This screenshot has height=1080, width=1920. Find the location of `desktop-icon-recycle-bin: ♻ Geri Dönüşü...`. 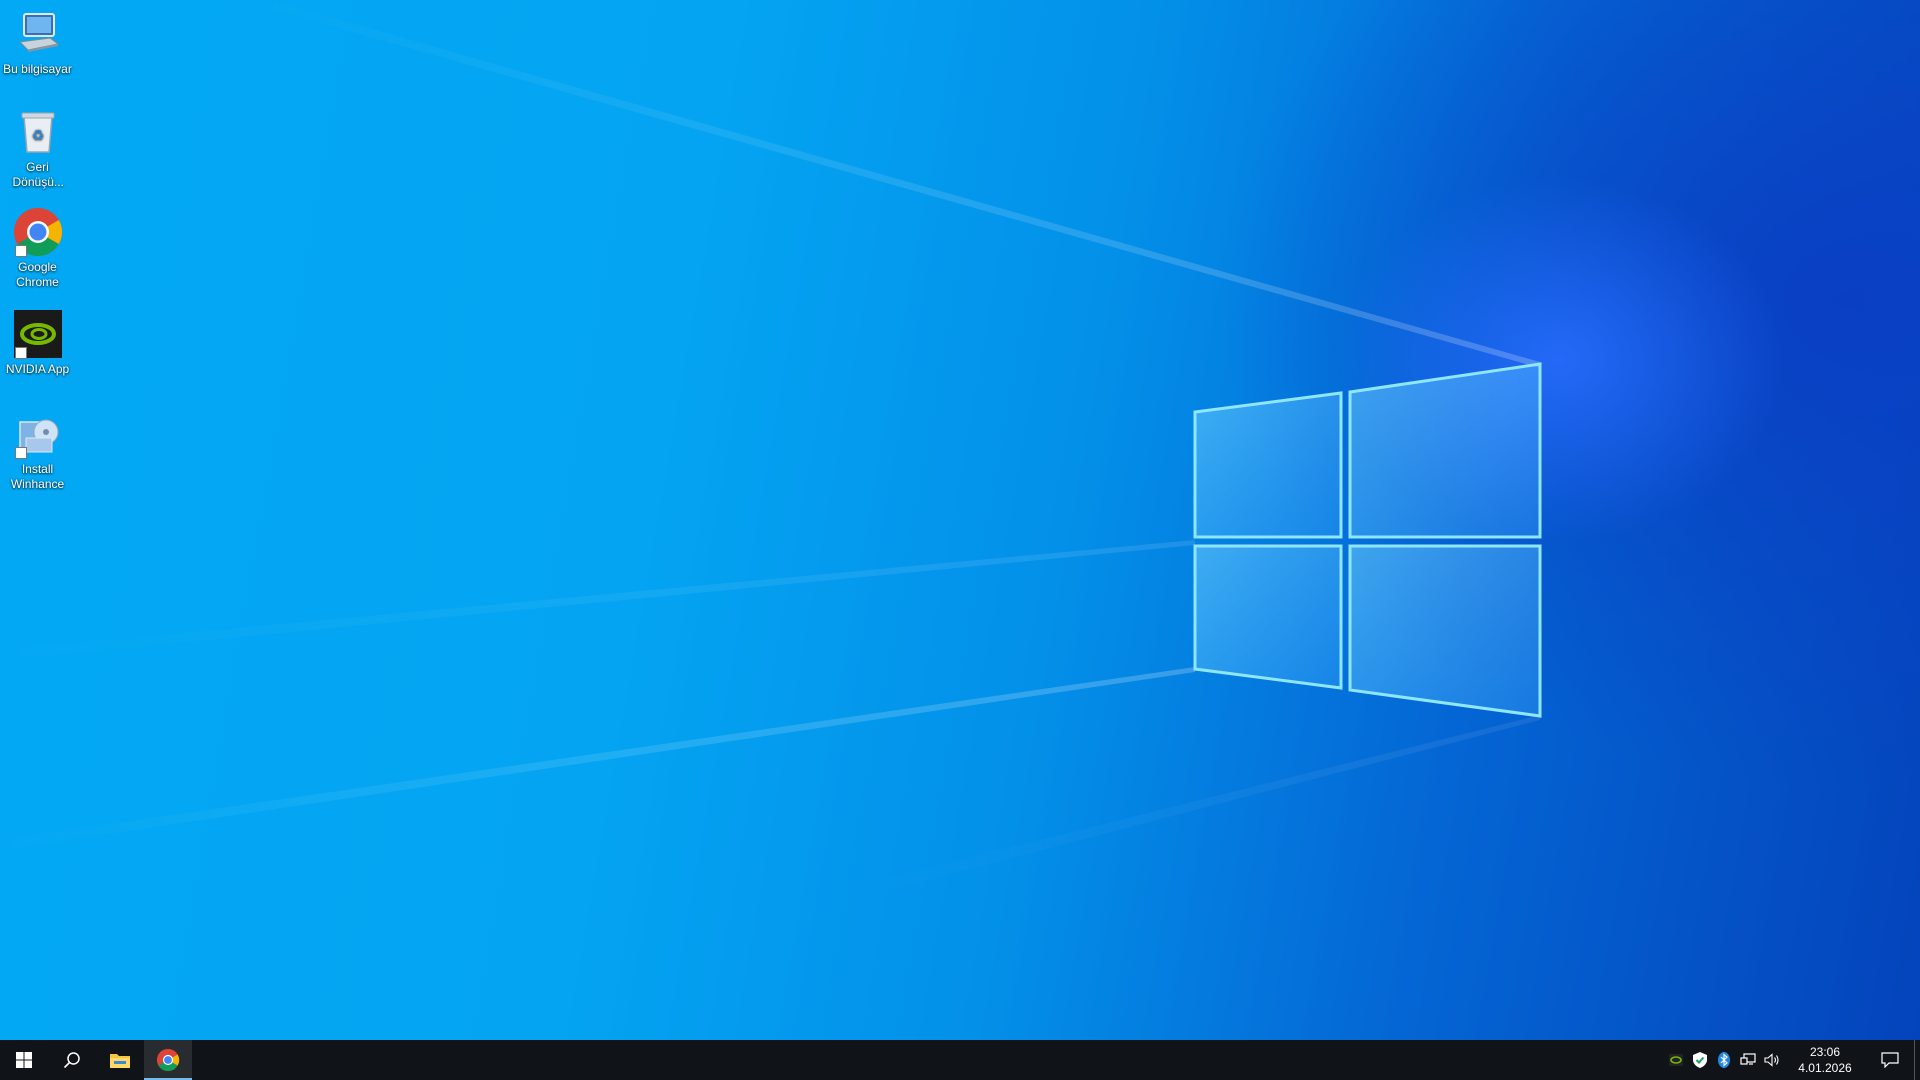

desktop-icon-recycle-bin: ♻ Geri Dönüşü... is located at coordinates (37, 148).